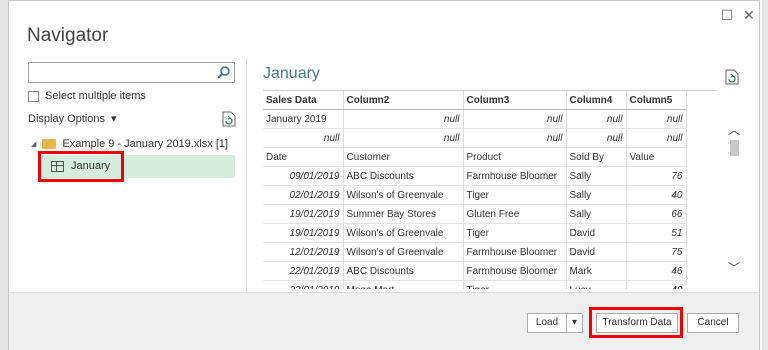 This screenshot has width=768, height=350. What do you see at coordinates (303, 119) in the screenshot?
I see `table-cell: January 2019` at bounding box center [303, 119].